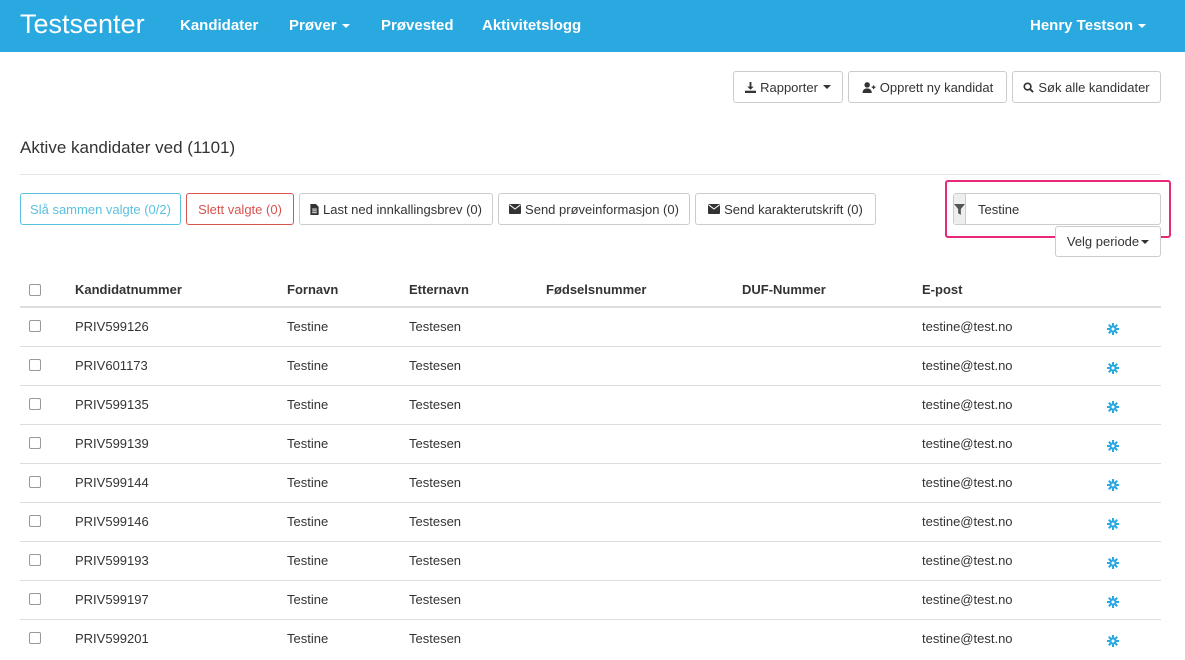 The image size is (1185, 660). I want to click on select-all-checkbox, so click(35, 290).